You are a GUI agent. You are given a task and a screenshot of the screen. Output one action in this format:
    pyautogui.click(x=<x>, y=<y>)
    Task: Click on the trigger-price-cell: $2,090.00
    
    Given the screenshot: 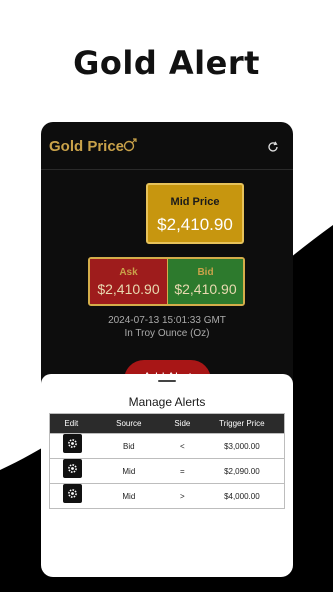 What is the action you would take?
    pyautogui.click(x=242, y=471)
    